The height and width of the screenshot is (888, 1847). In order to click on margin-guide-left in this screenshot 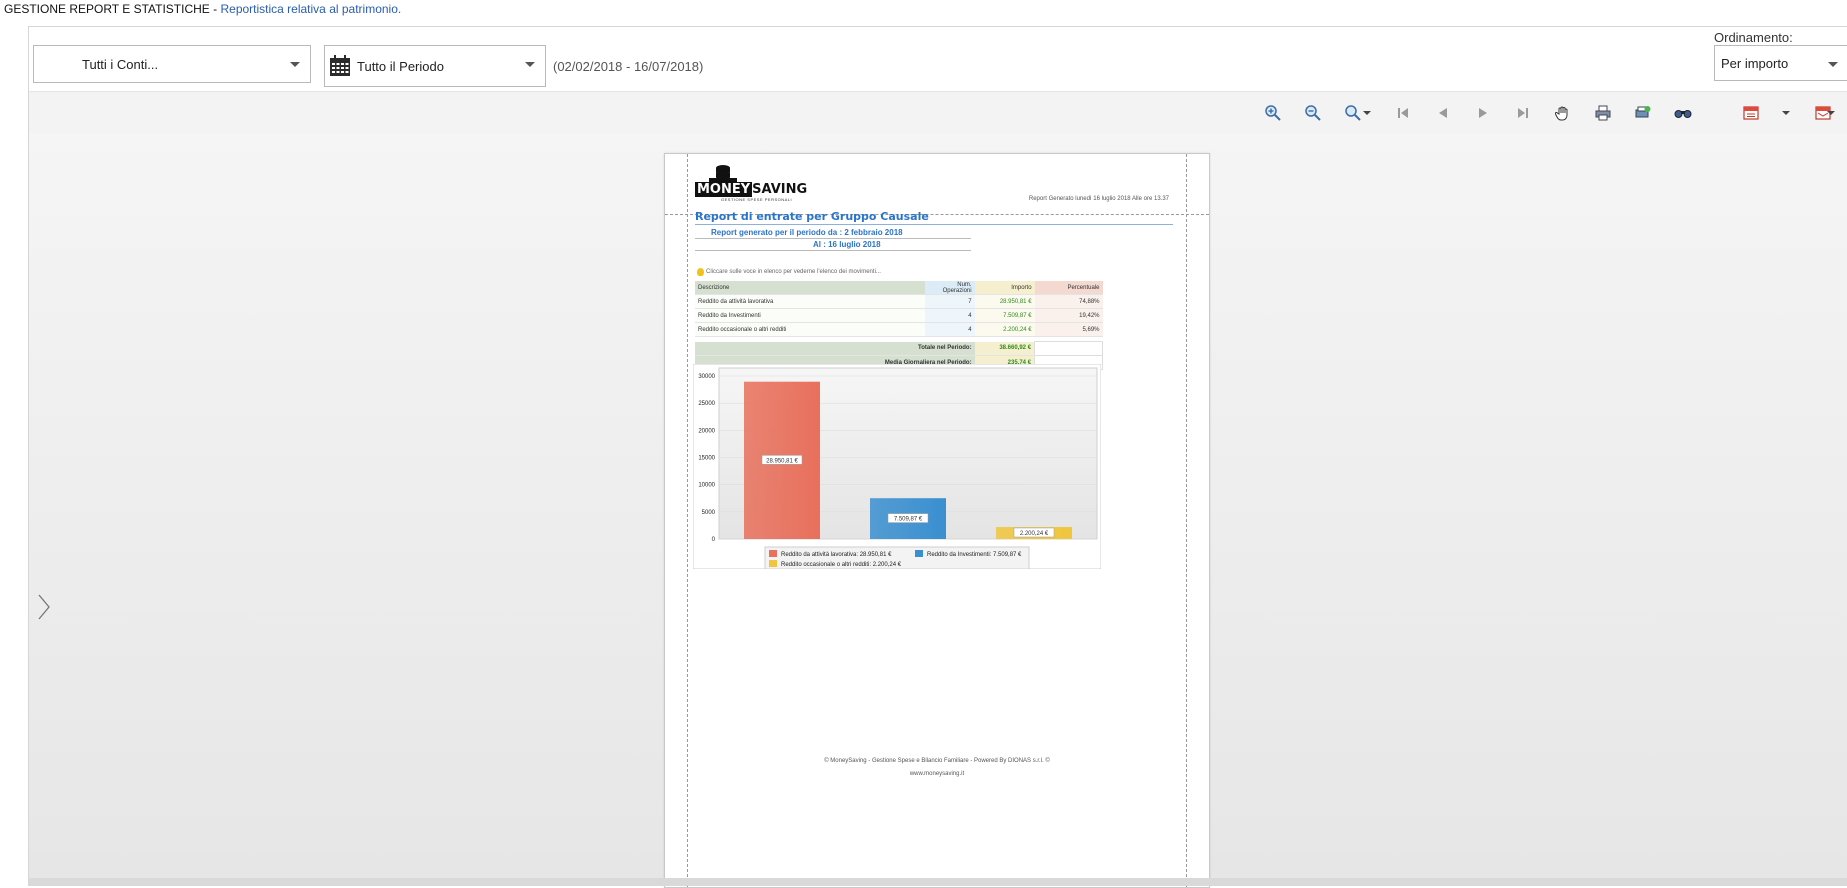, I will do `click(687, 520)`.